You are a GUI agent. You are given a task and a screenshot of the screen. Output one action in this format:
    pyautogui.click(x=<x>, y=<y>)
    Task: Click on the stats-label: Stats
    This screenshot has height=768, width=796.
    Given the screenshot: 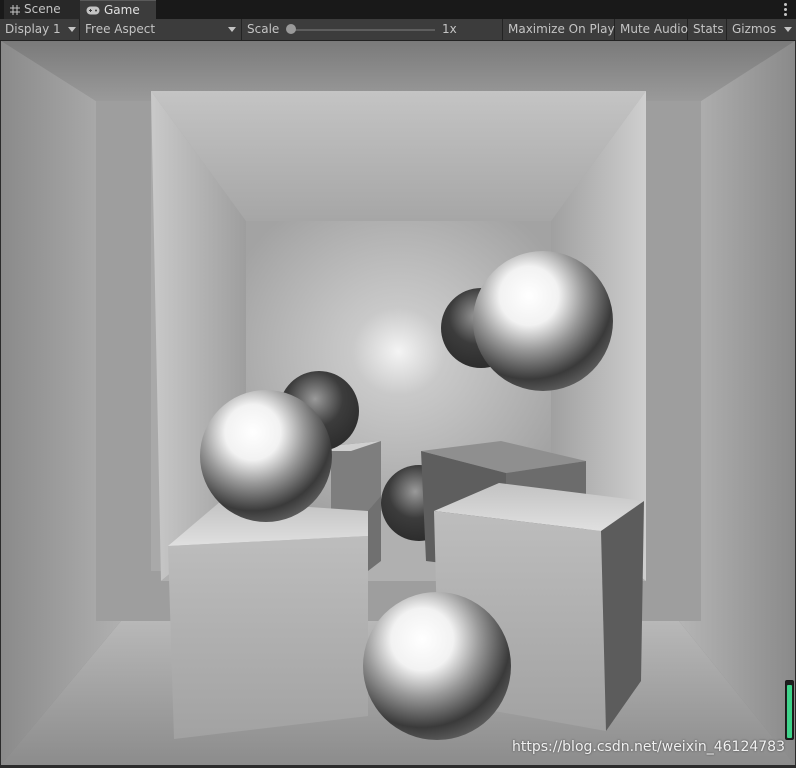 What is the action you would take?
    pyautogui.click(x=708, y=29)
    